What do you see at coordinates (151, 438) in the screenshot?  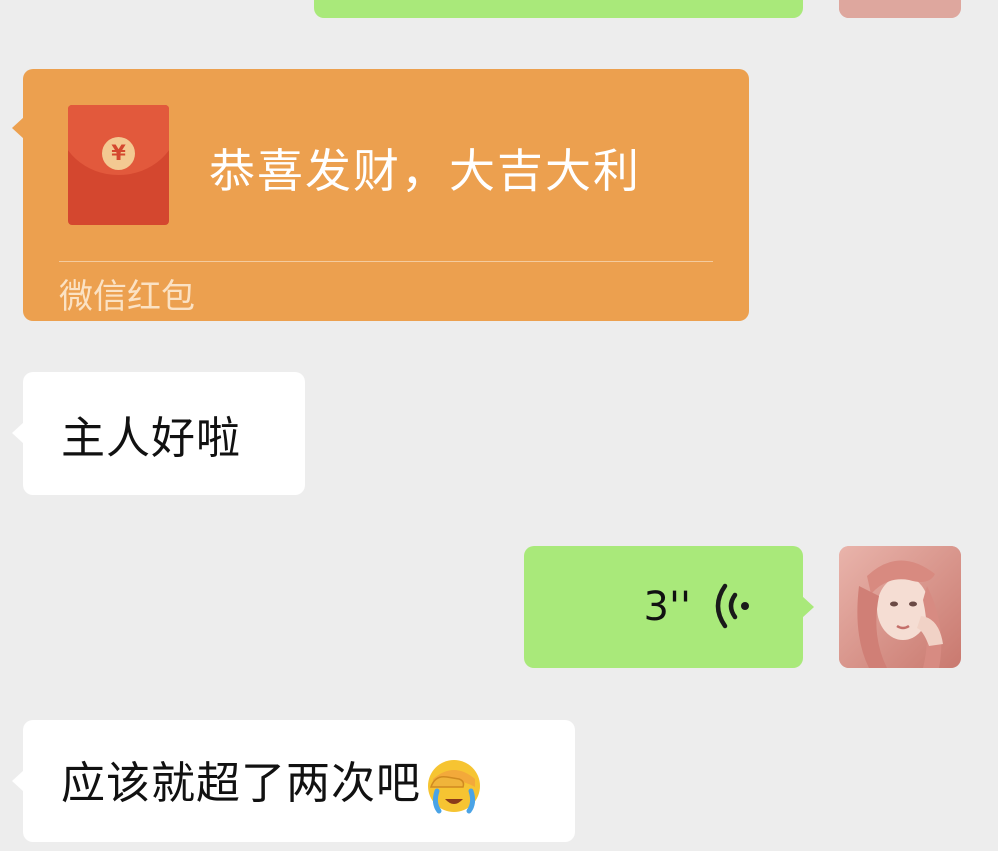 I see `message-text: 主人好啦` at bounding box center [151, 438].